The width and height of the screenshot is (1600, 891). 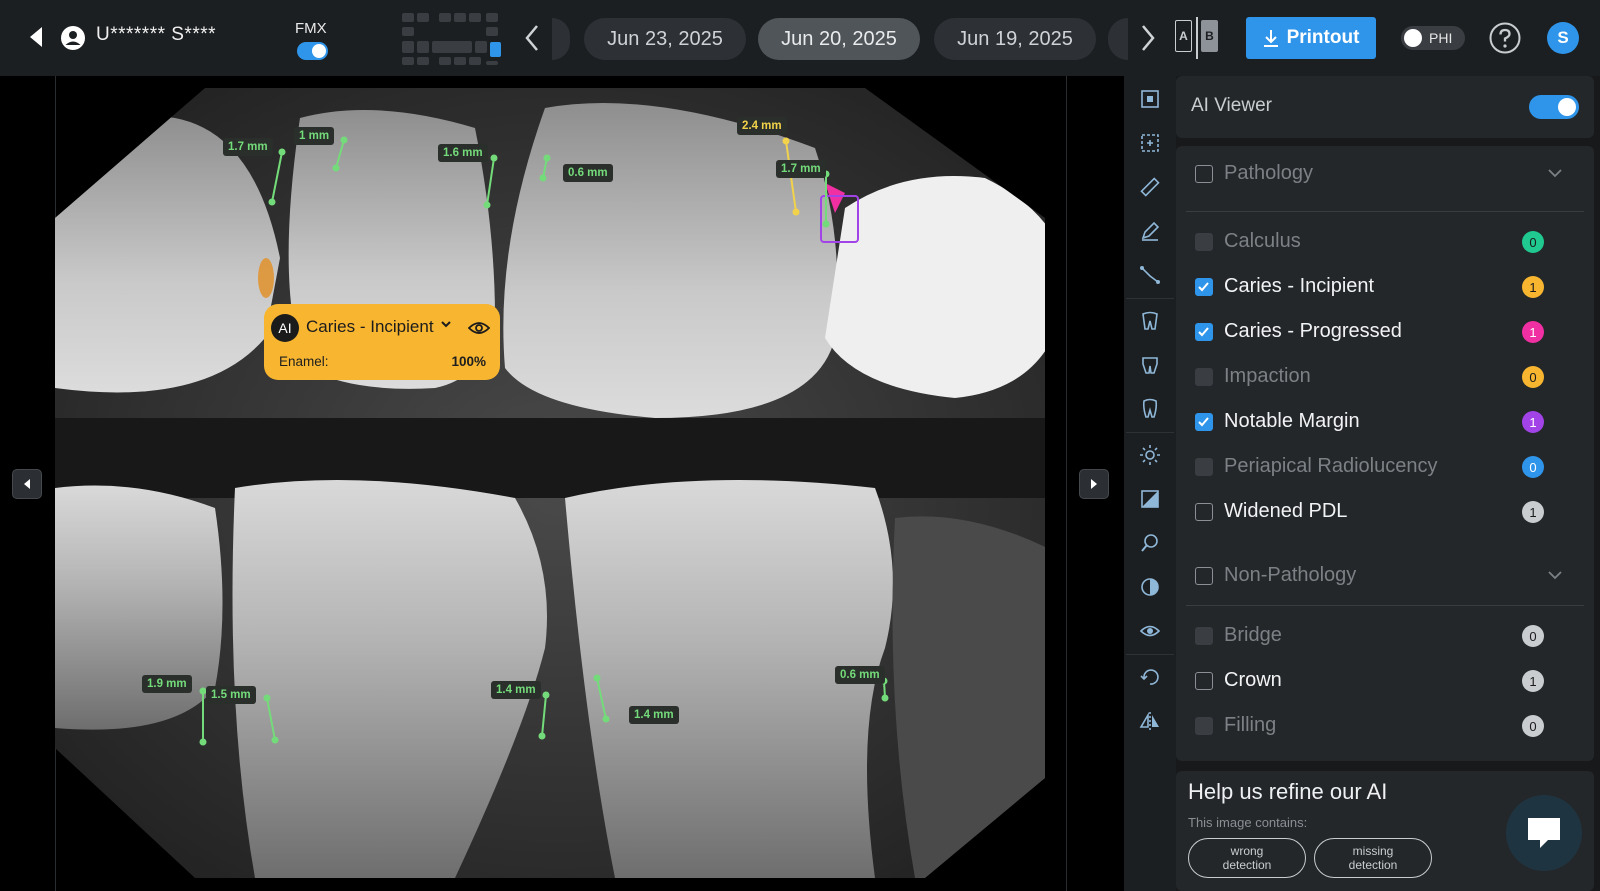 What do you see at coordinates (479, 328) in the screenshot?
I see `eye-icon` at bounding box center [479, 328].